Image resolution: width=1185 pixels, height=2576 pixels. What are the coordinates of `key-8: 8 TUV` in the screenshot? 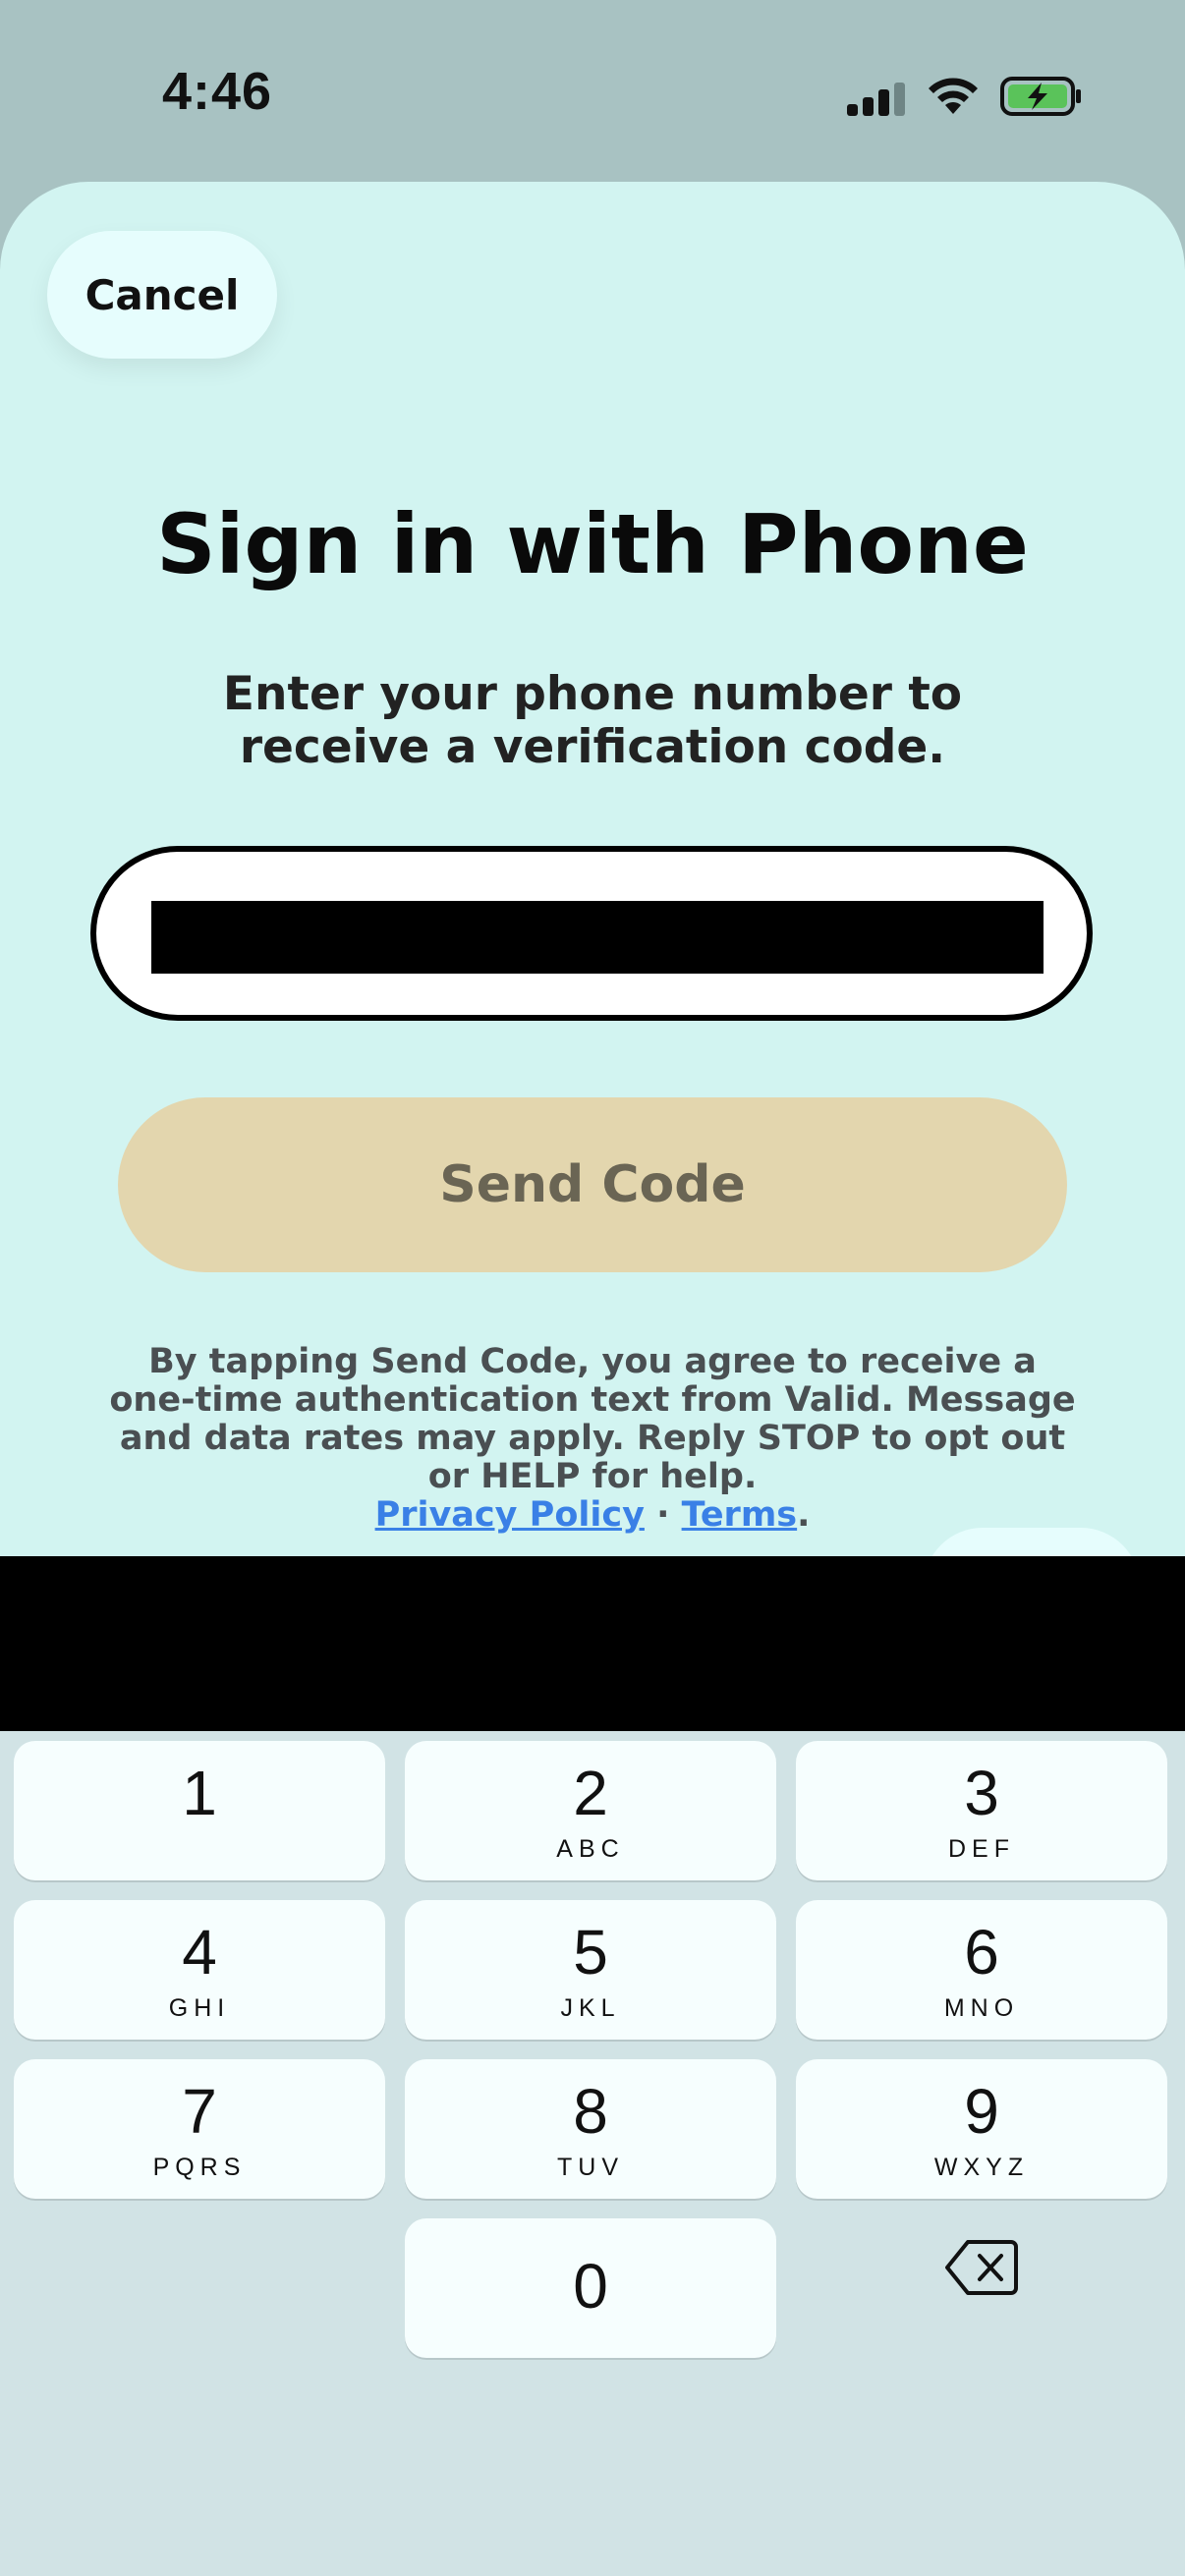 It's located at (591, 2129).